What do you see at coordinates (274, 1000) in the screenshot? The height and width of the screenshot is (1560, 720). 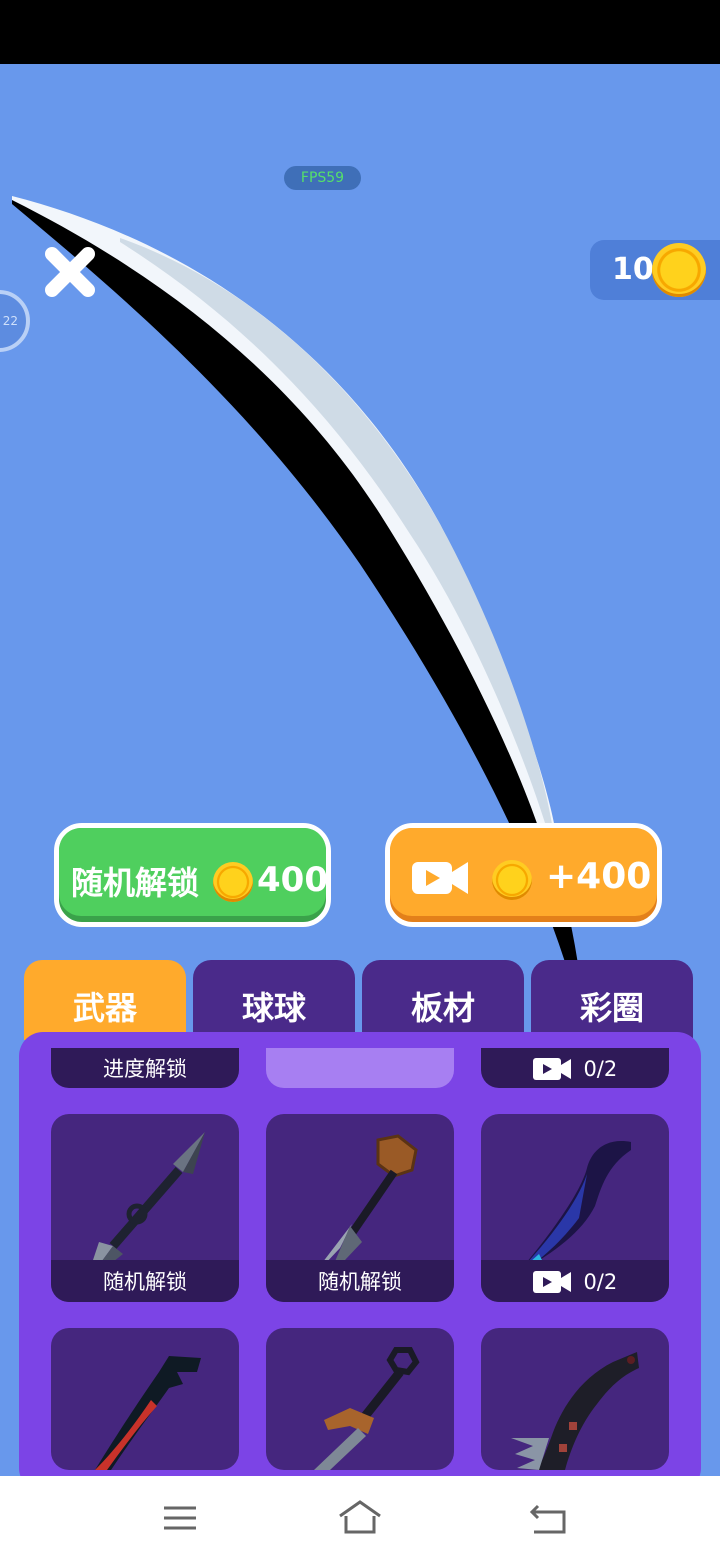 I see `tab-balls: 球球` at bounding box center [274, 1000].